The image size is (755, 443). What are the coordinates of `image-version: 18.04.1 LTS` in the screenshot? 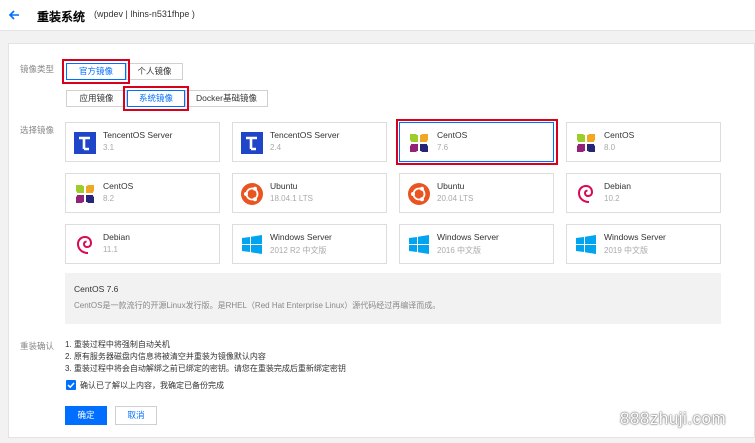 It's located at (291, 198).